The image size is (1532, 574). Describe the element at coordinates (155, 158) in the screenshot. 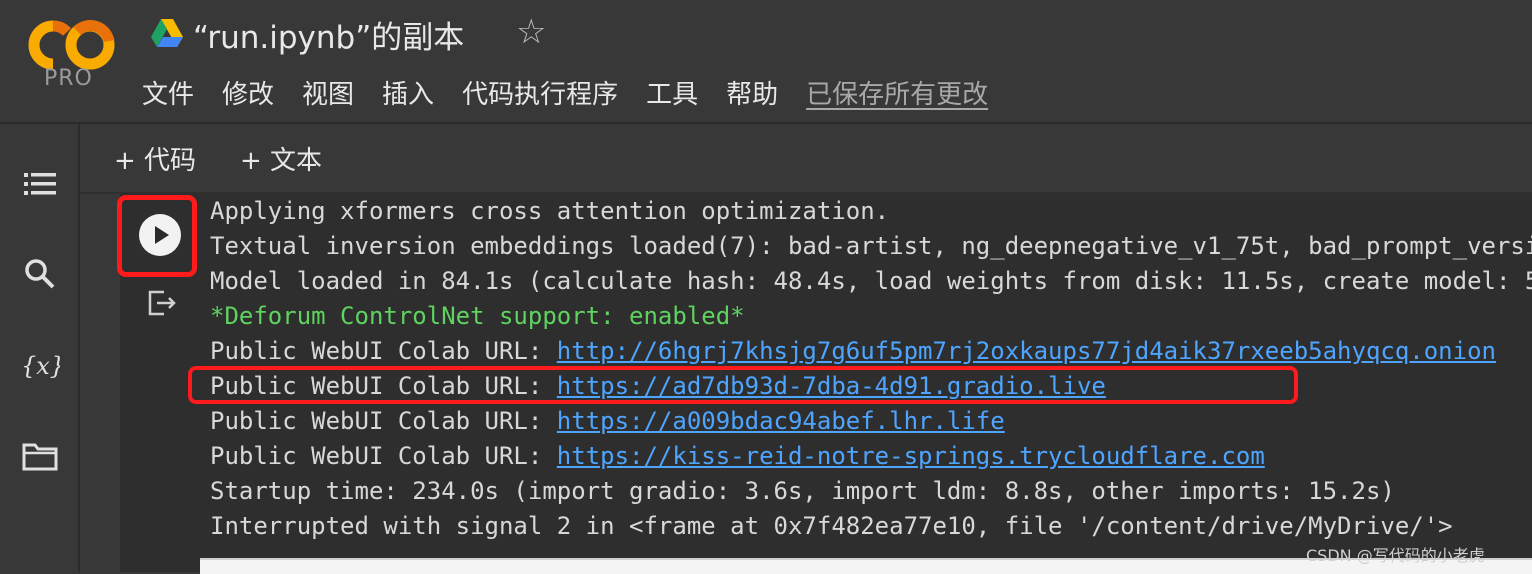

I see `add-code-button: + 代码` at that location.